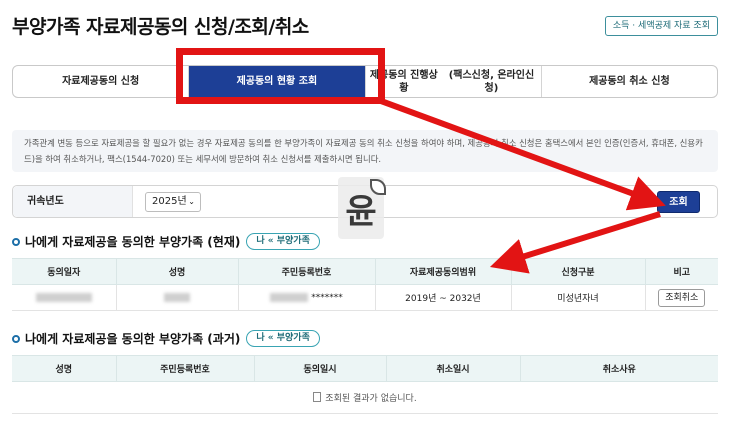  Describe the element at coordinates (578, 271) in the screenshot. I see `col-apply-type: 신청구분` at that location.